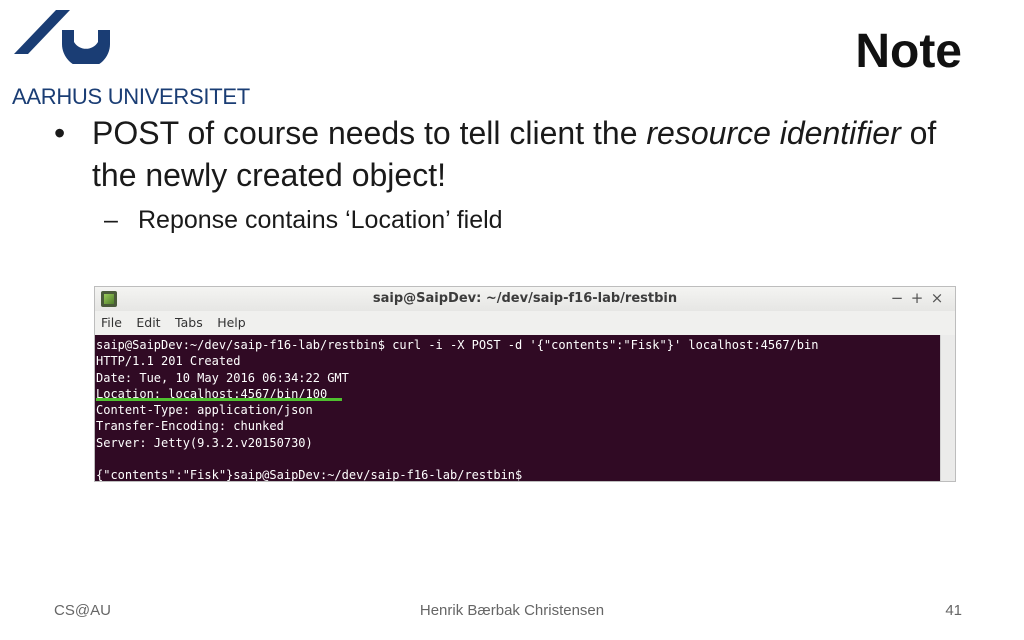 Image resolution: width=1024 pixels, height=640 pixels. I want to click on sub-bullet-item: – Reponse contains ‘Location’ field, so click(303, 220).